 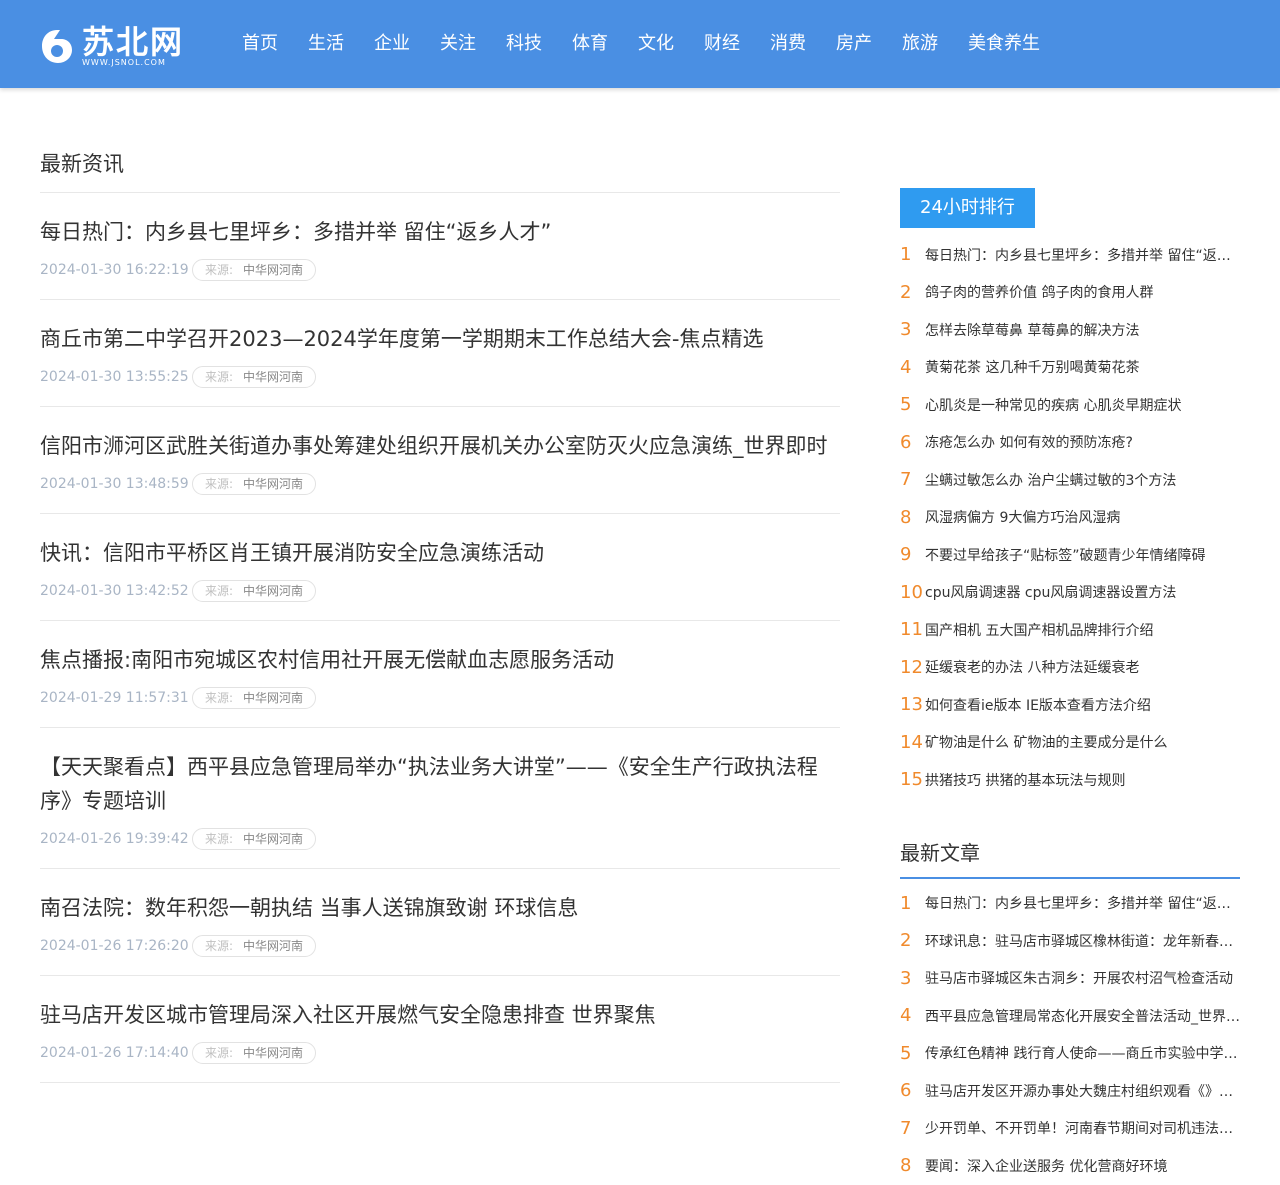 What do you see at coordinates (1082, 1016) in the screenshot?
I see `latest-link: 西平县应急管理局常态化开展安全普法活动_世界热闻` at bounding box center [1082, 1016].